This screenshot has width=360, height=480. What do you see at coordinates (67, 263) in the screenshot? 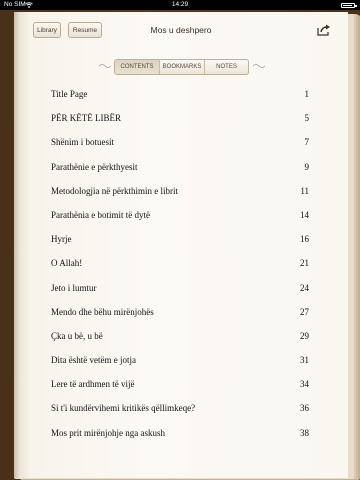
I see `toc-item-title: O Allah!` at bounding box center [67, 263].